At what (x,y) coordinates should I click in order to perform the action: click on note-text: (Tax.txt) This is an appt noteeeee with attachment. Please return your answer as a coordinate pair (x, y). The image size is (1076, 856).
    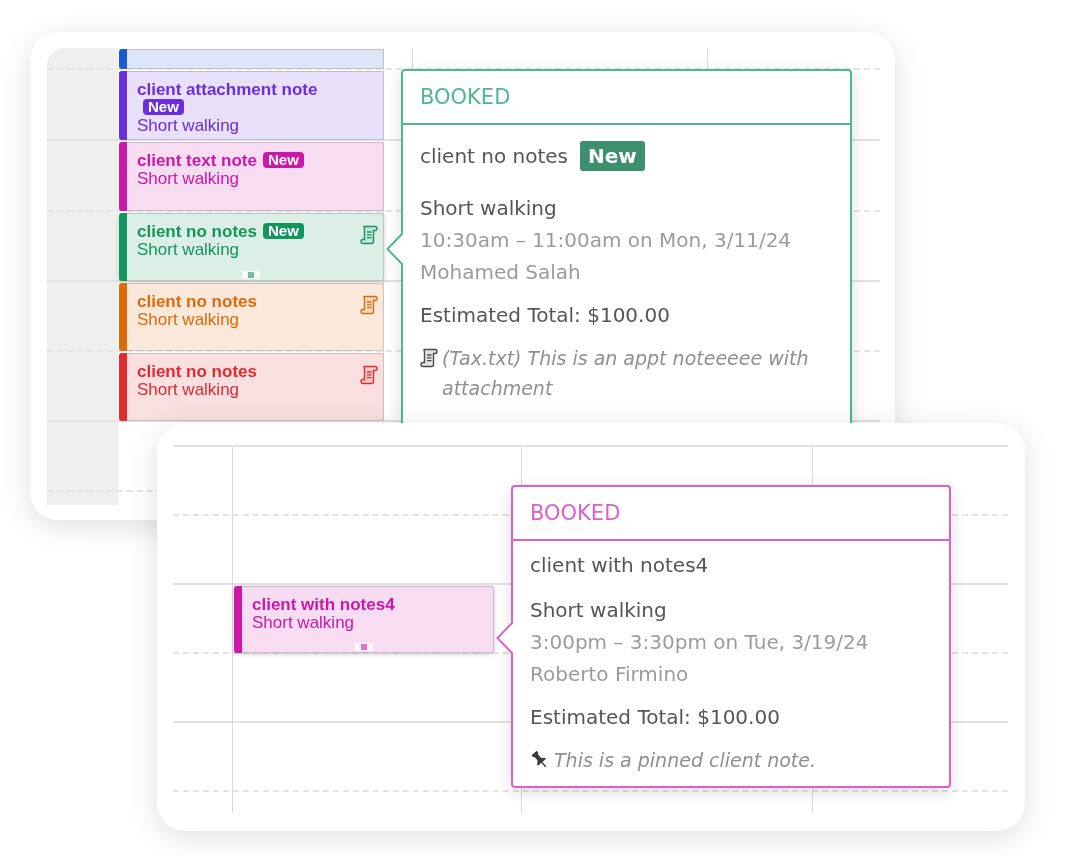
    Looking at the image, I should click on (626, 373).